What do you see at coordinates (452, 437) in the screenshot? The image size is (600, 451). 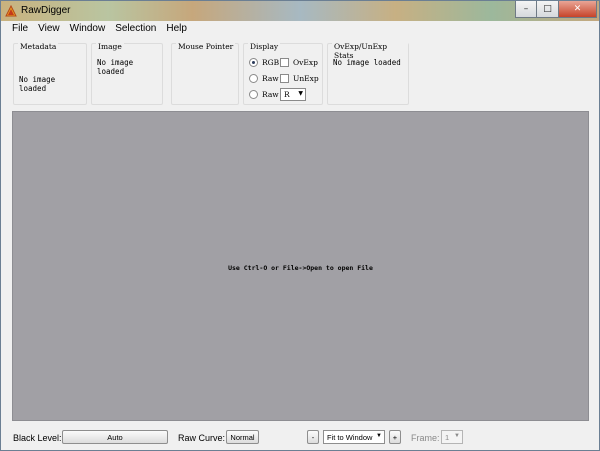 I see `frame-select: 1 ▼` at bounding box center [452, 437].